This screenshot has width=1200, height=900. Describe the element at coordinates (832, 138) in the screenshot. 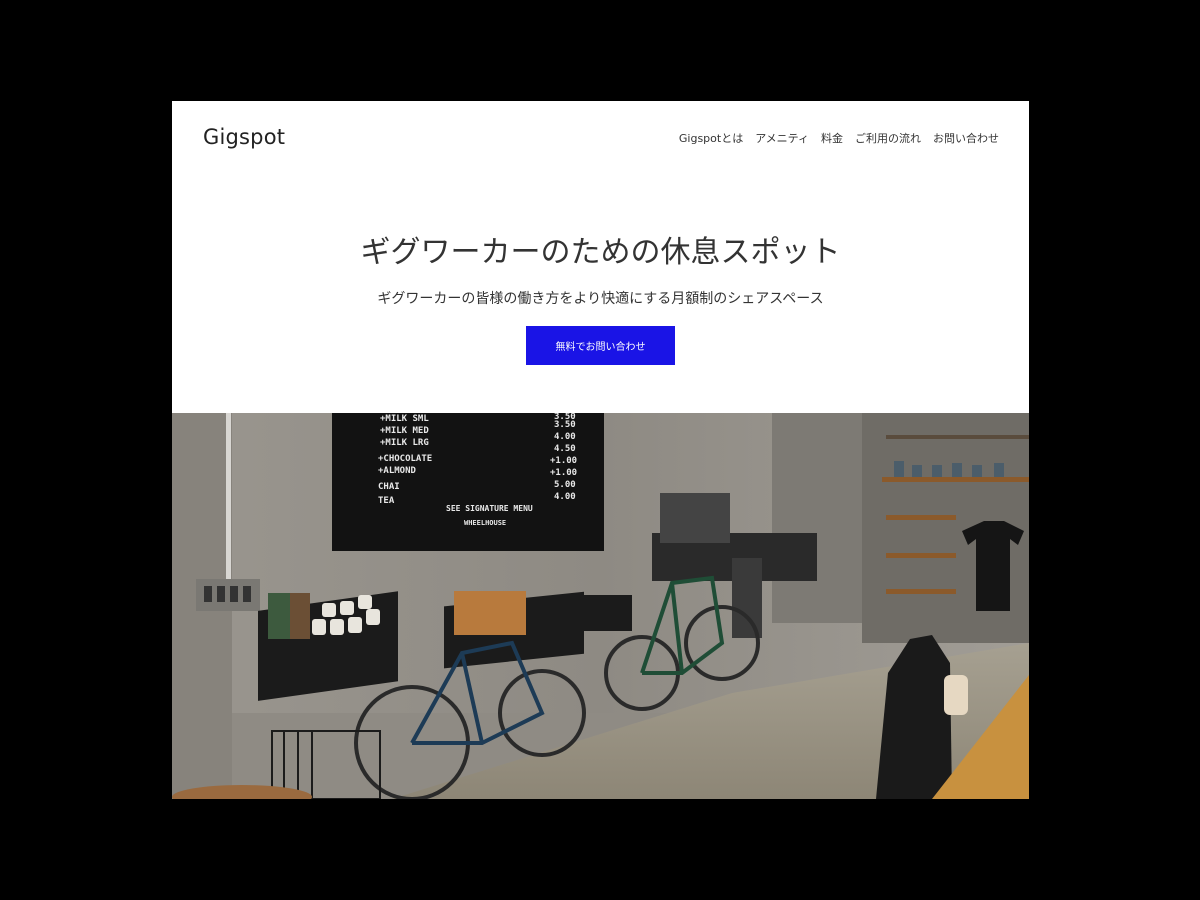

I see `nav-item-pricing: 料金` at that location.